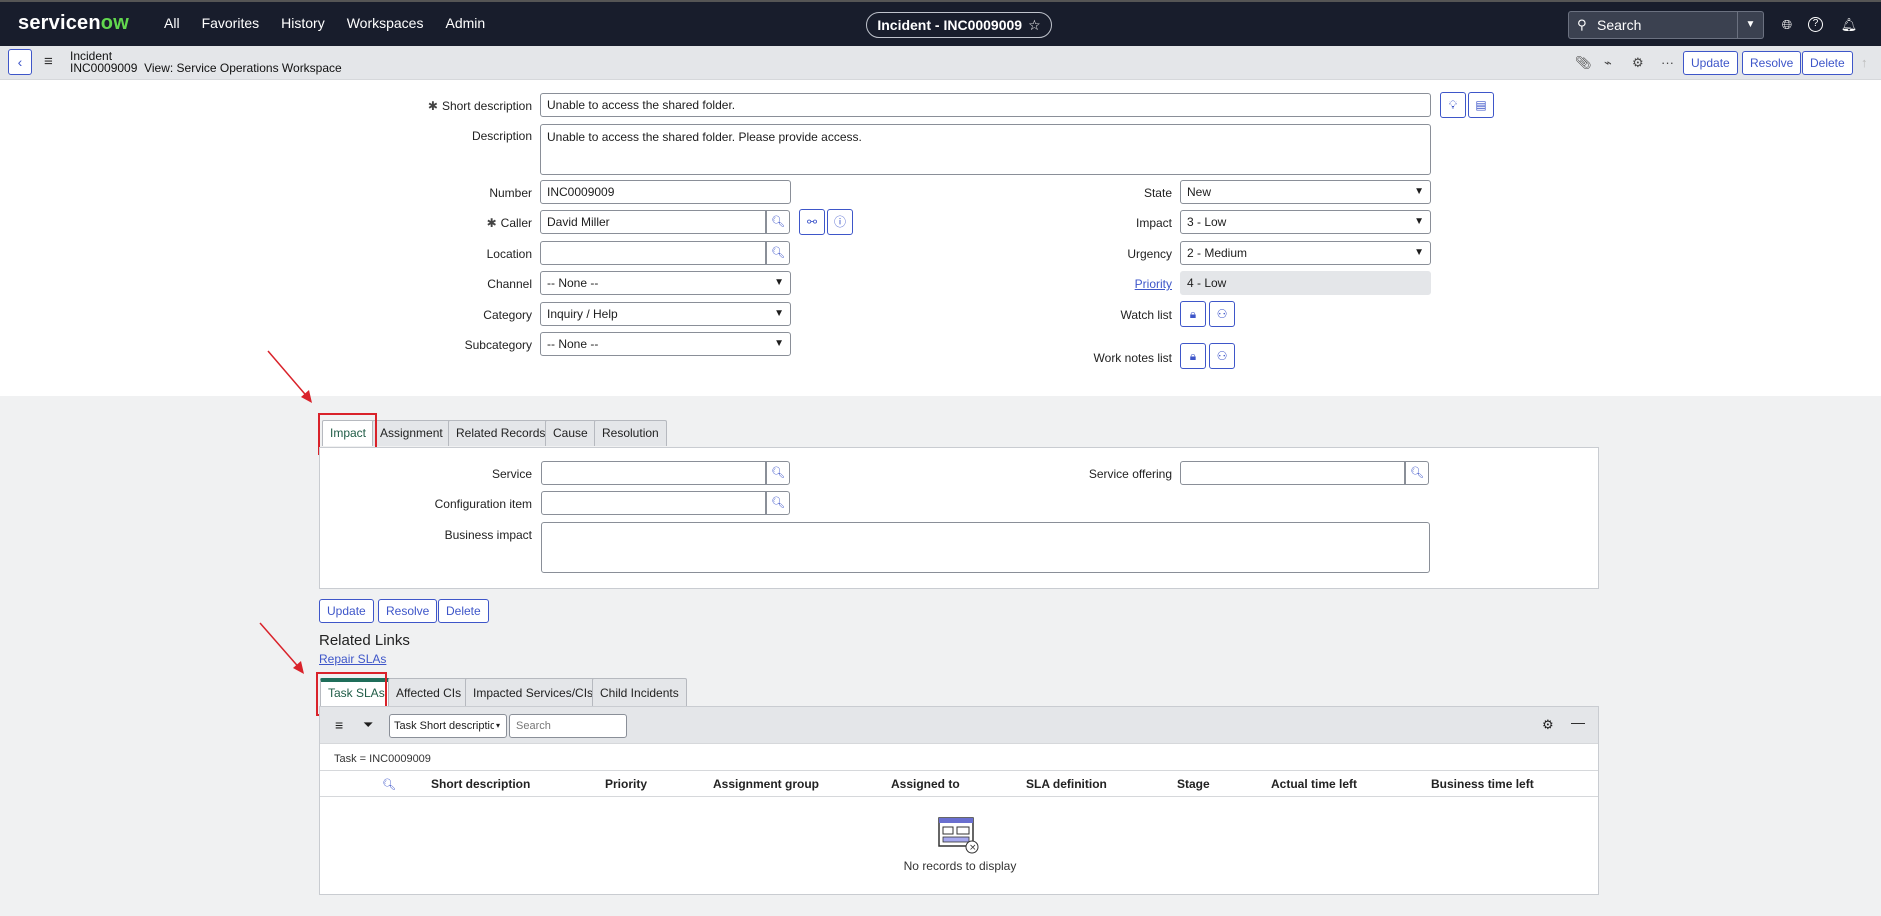 This screenshot has height=916, width=1881. What do you see at coordinates (1305, 192) in the screenshot?
I see `state-select: New ▼` at bounding box center [1305, 192].